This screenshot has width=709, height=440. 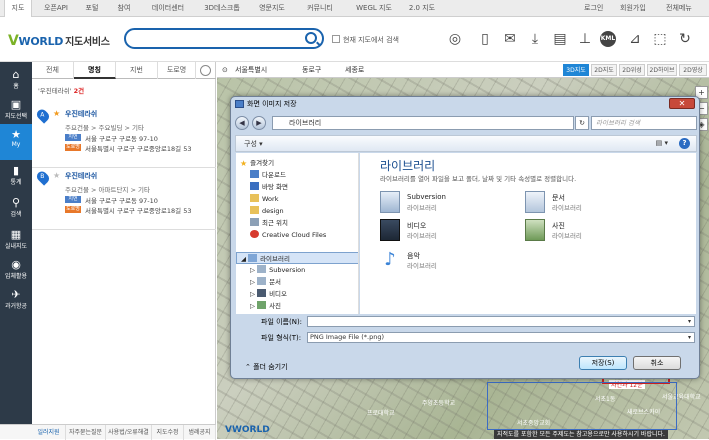 What do you see at coordinates (16, 104) in the screenshot?
I see `map-select-icon: ▣` at bounding box center [16, 104].